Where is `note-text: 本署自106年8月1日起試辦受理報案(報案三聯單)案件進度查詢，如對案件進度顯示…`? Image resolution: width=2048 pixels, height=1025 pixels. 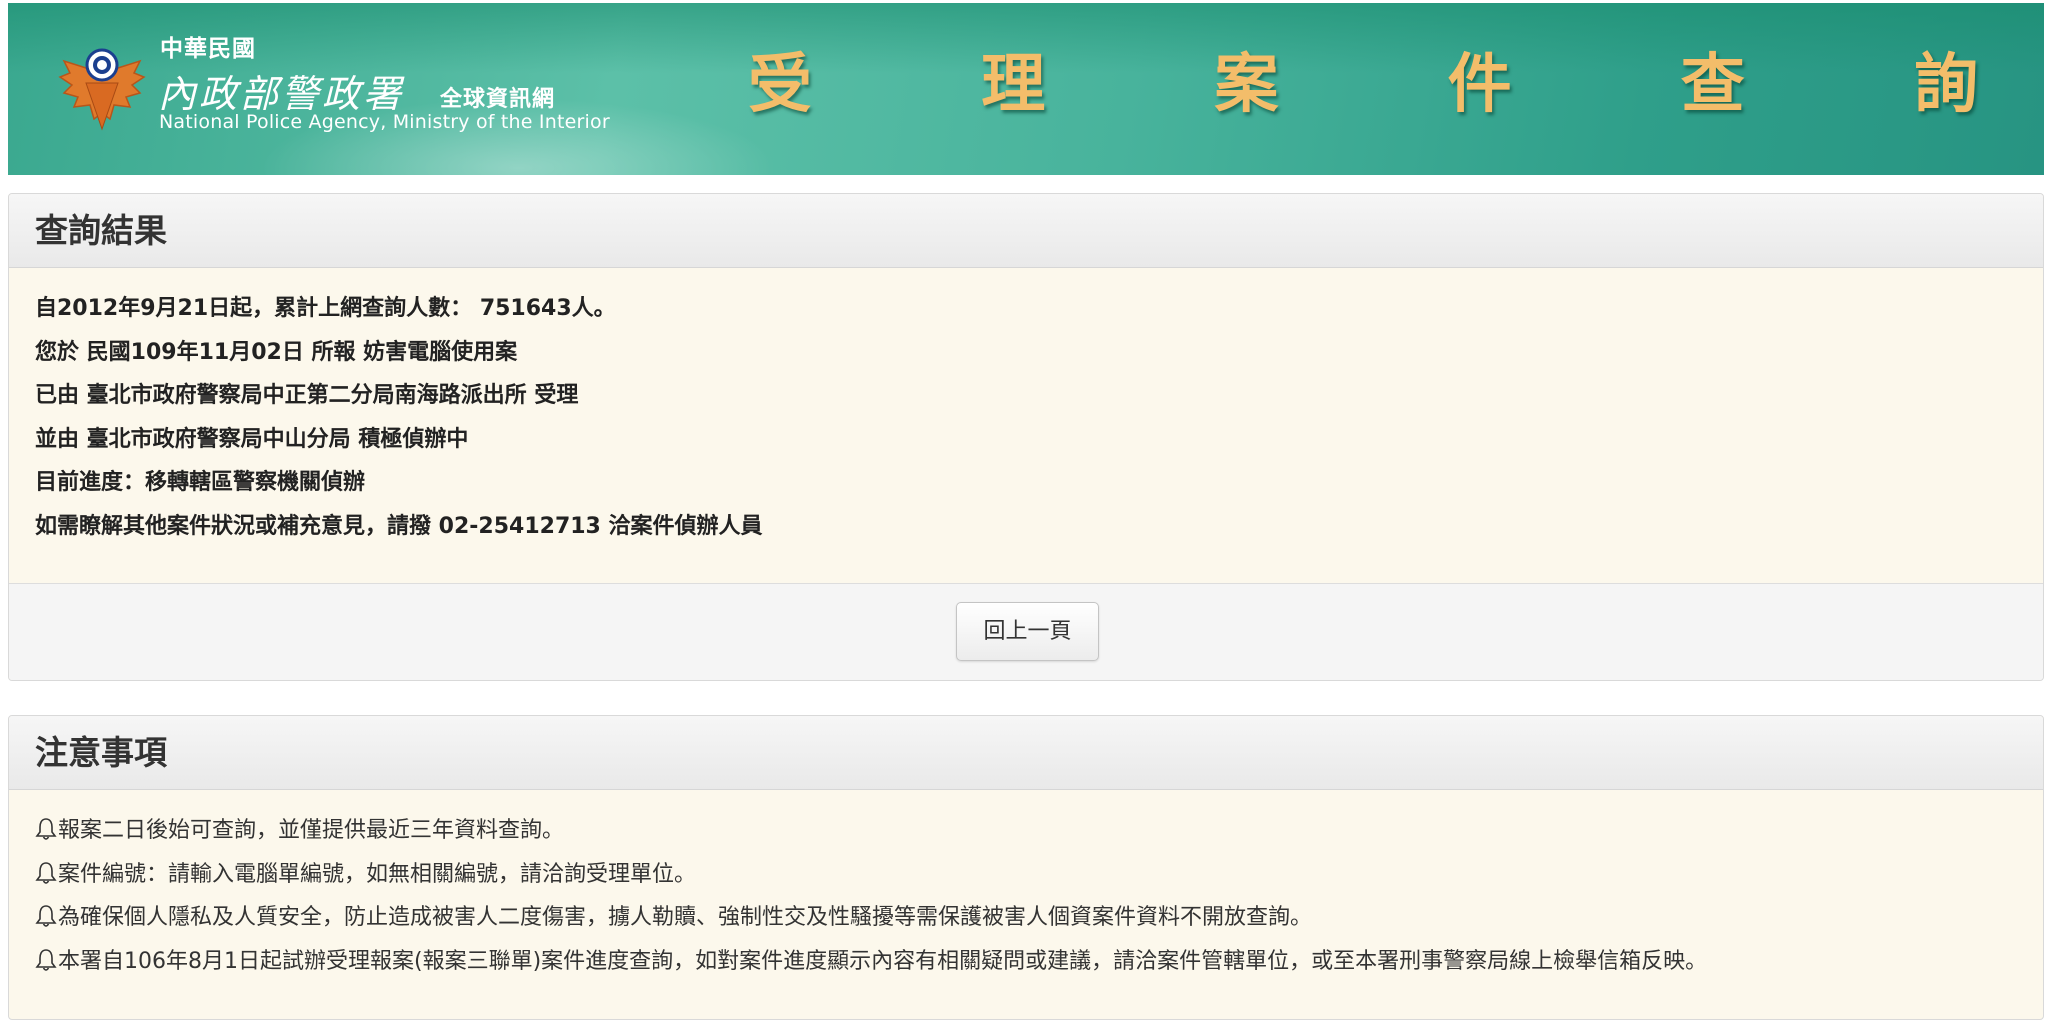 note-text: 本署自106年8月1日起試辦受理報案(報案三聯單)案件進度查詢，如對案件進度顯示… is located at coordinates (883, 961).